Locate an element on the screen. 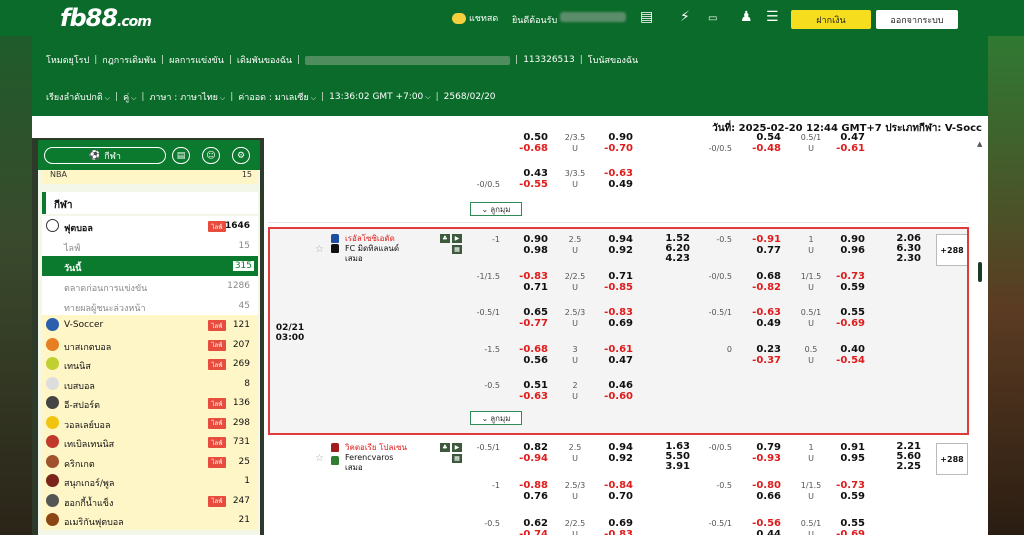  ft-over-under-odds: 0.90 -0.70 is located at coordinates (618, 143).